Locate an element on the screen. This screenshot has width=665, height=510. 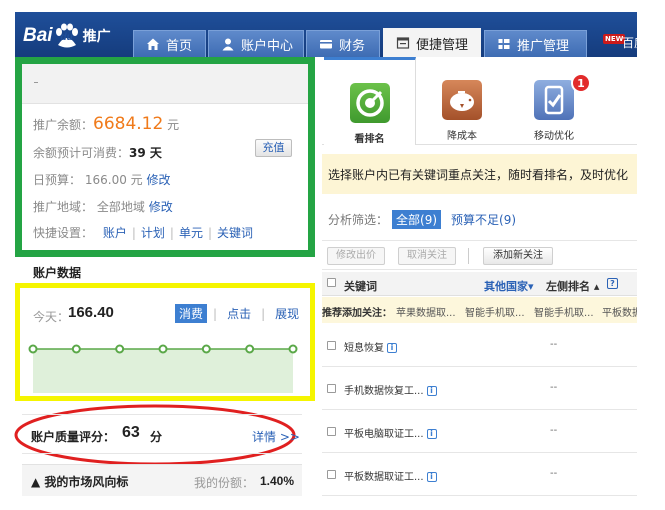
tab-account-center-label: 账户中心 is located at coordinates (267, 46).